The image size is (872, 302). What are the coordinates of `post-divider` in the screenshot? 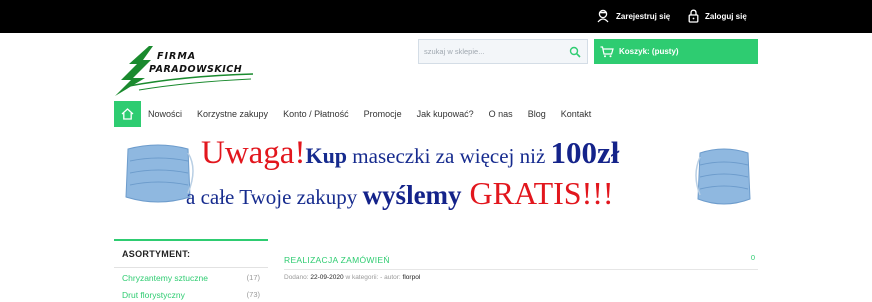 It's located at (521, 269).